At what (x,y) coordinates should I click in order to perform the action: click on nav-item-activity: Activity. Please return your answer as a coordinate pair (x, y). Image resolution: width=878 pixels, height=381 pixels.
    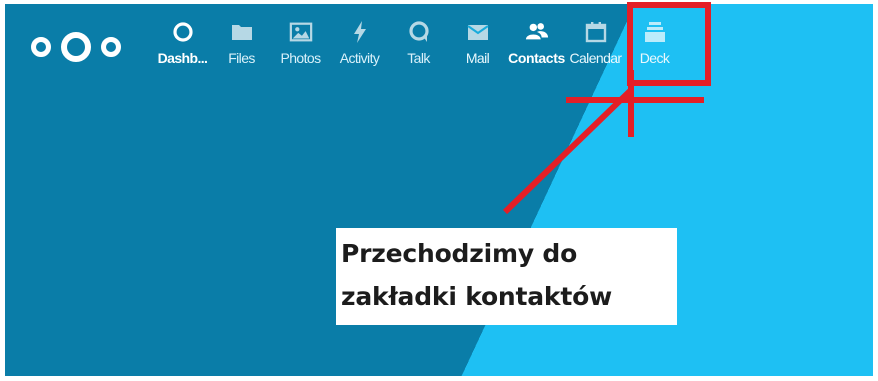
    Looking at the image, I should click on (359, 48).